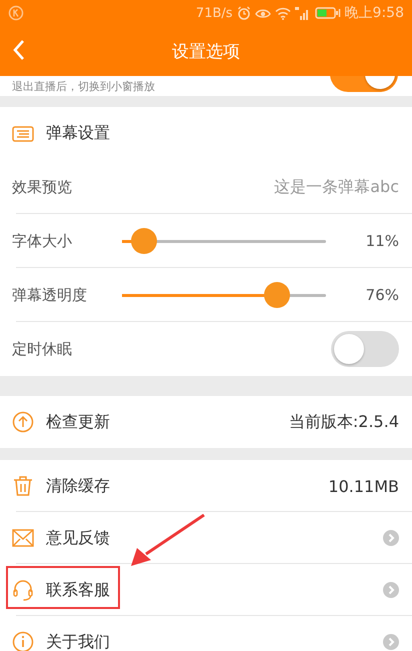 Image resolution: width=412 pixels, height=651 pixels. Describe the element at coordinates (381, 241) in the screenshot. I see `slider-reading: 11%` at that location.